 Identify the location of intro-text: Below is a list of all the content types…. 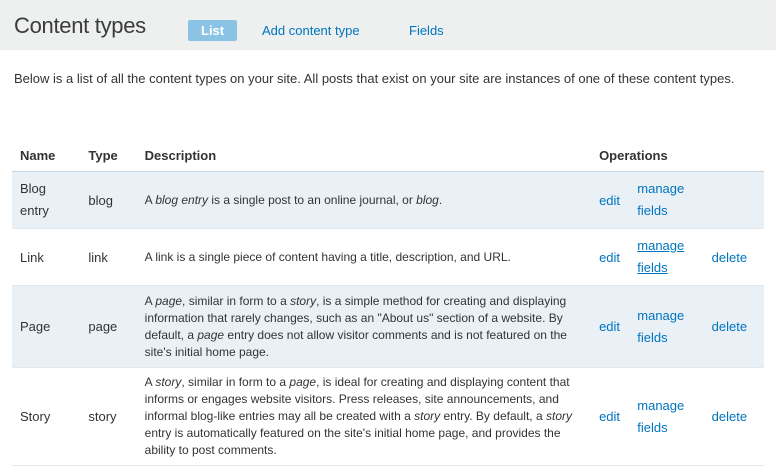
(374, 78).